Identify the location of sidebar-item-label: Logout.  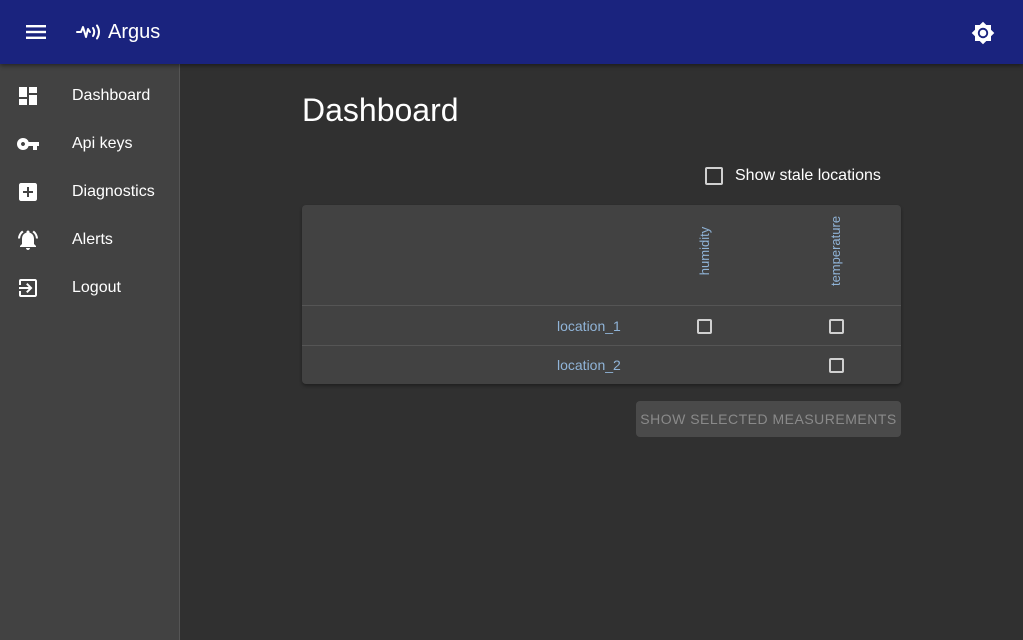
(96, 287).